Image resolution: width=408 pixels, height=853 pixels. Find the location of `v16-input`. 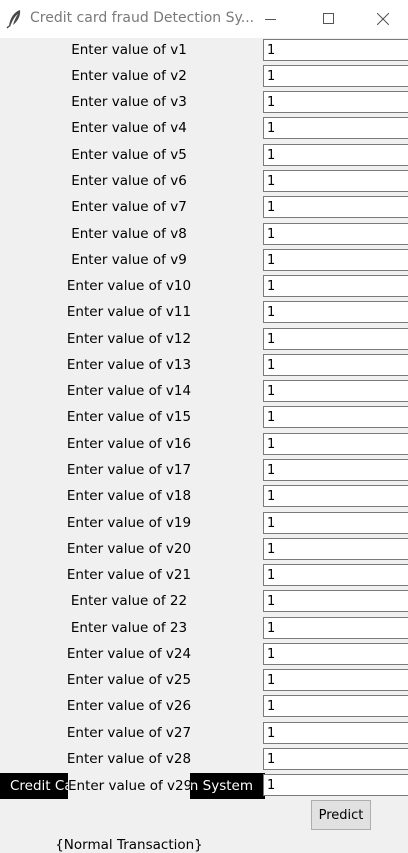

v16-input is located at coordinates (335, 444).